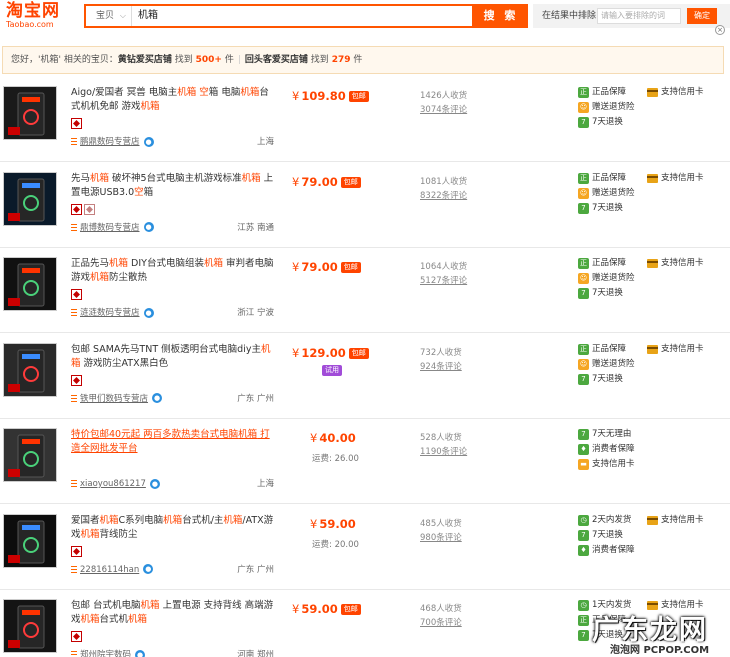 This screenshot has height=657, width=730. What do you see at coordinates (26, 370) in the screenshot?
I see `computer-case-image` at bounding box center [26, 370].